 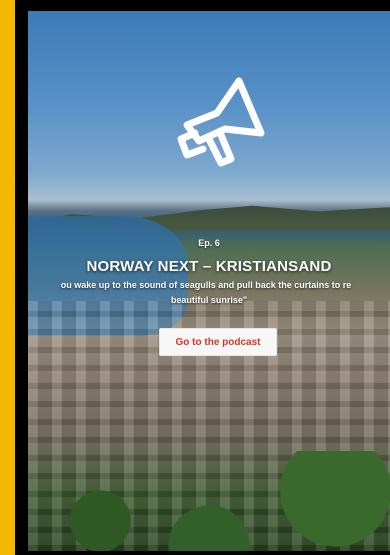 I want to click on episode-quote-line-2: beautiful sunrise", so click(x=209, y=300).